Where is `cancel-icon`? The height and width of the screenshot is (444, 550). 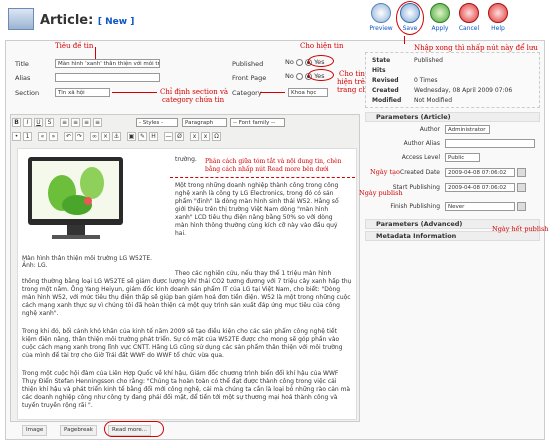 cancel-icon is located at coordinates (469, 13).